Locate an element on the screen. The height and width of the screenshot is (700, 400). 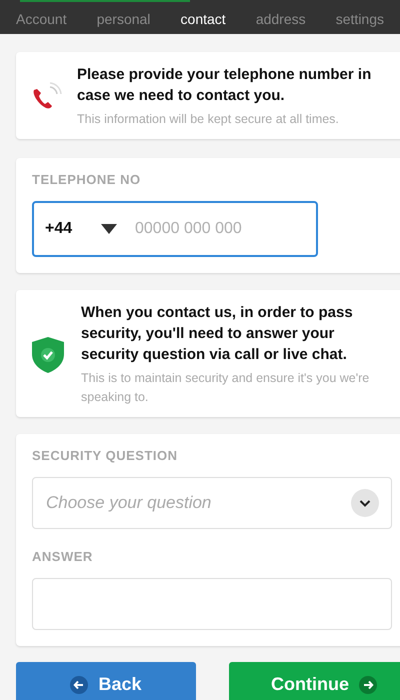
select-placeholder: Choose your question is located at coordinates (129, 503).